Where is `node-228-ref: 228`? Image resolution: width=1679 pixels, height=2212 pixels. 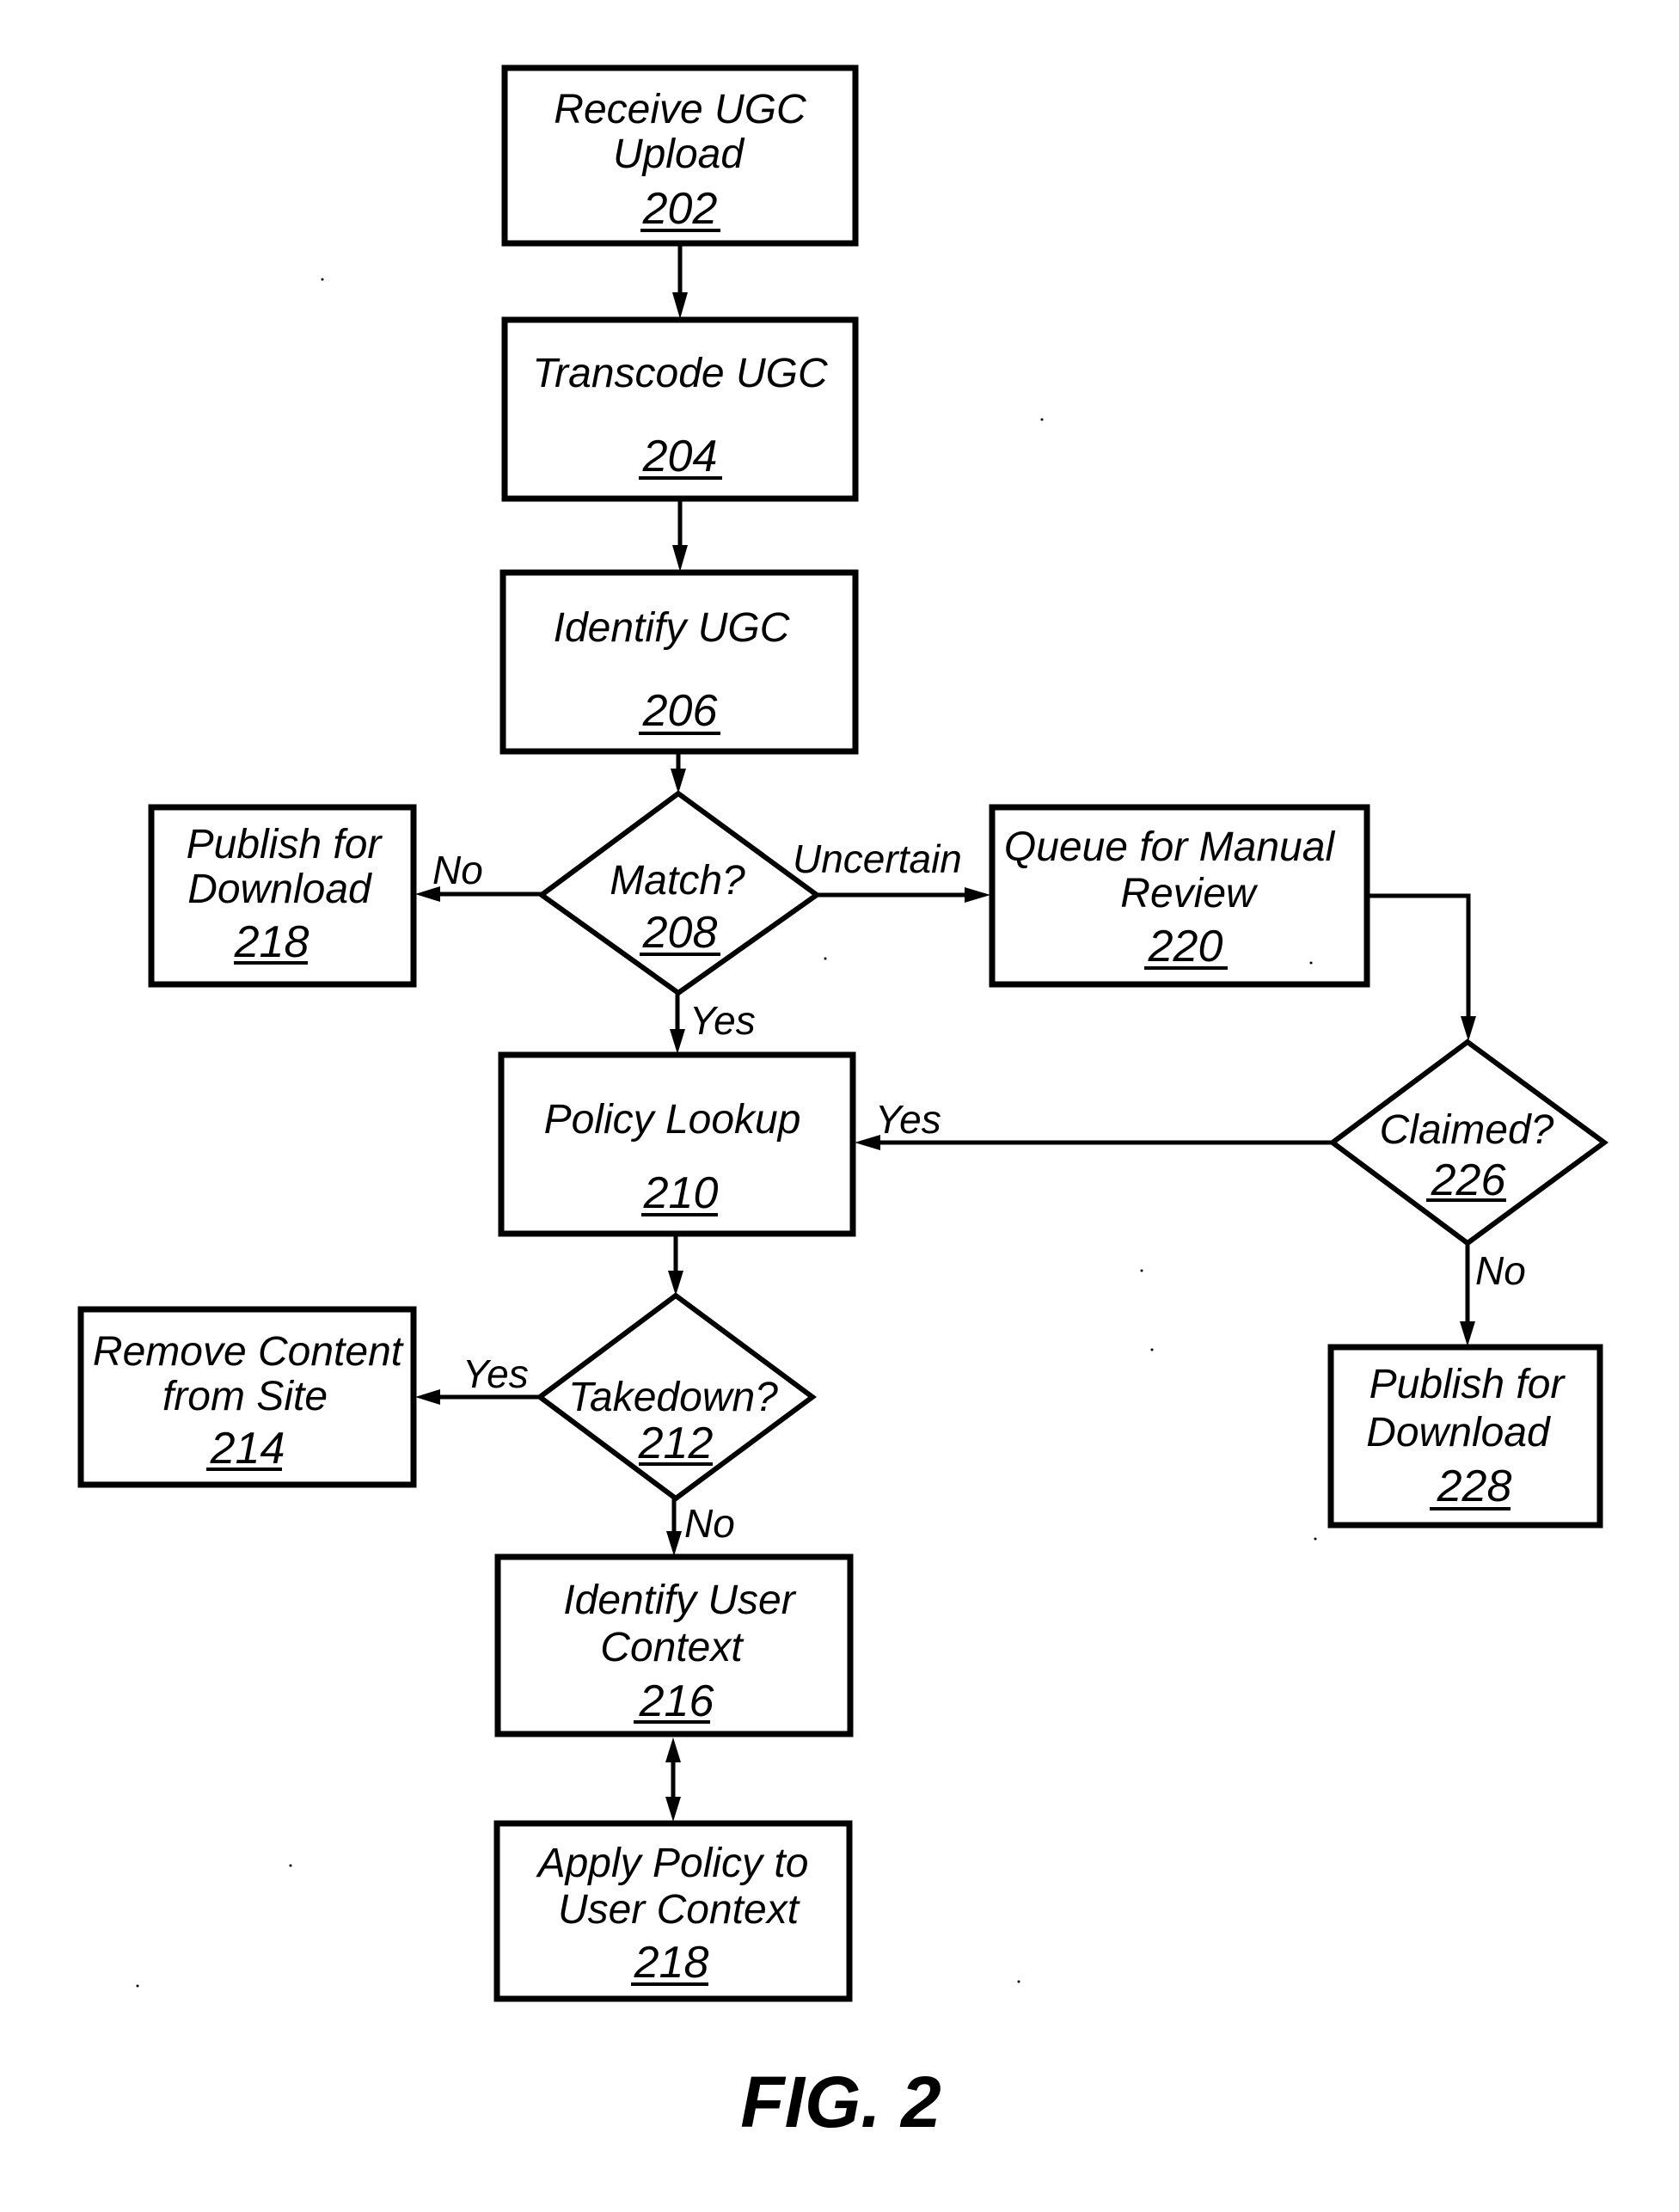 node-228-ref: 228 is located at coordinates (1474, 1486).